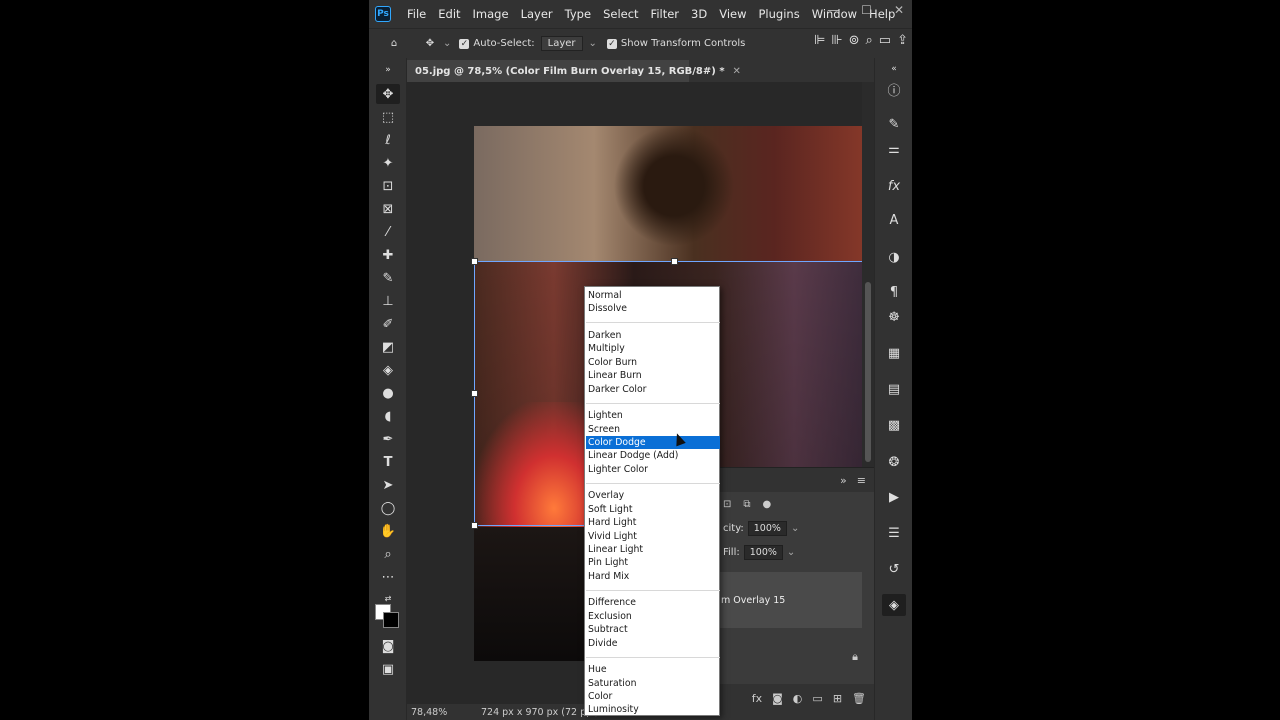 This screenshot has width=1280, height=720. I want to click on close-window-button: ✕, so click(899, 10).